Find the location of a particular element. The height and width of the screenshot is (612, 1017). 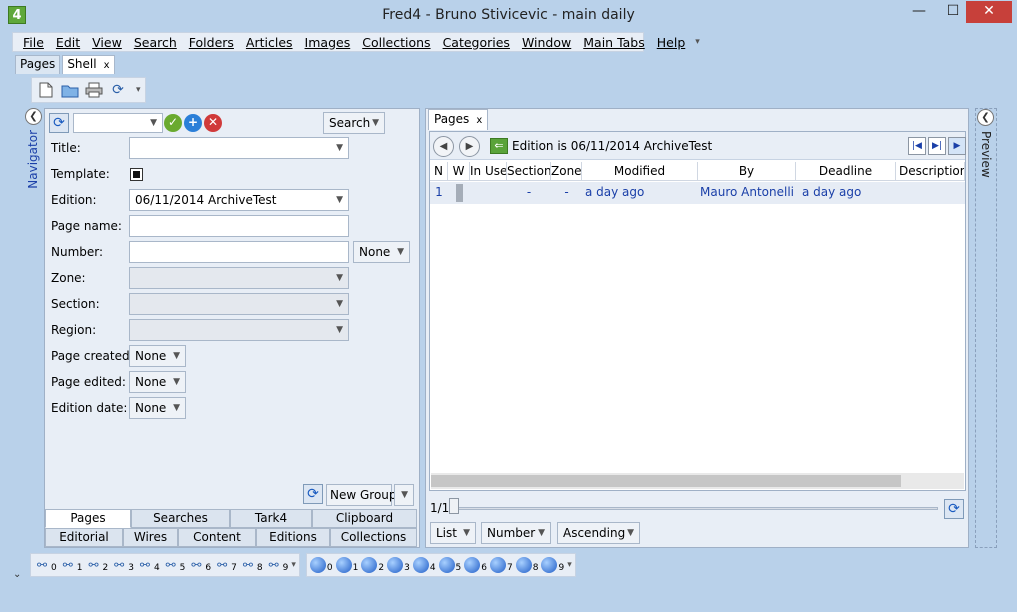

col-header-w: W is located at coordinates (459, 171).